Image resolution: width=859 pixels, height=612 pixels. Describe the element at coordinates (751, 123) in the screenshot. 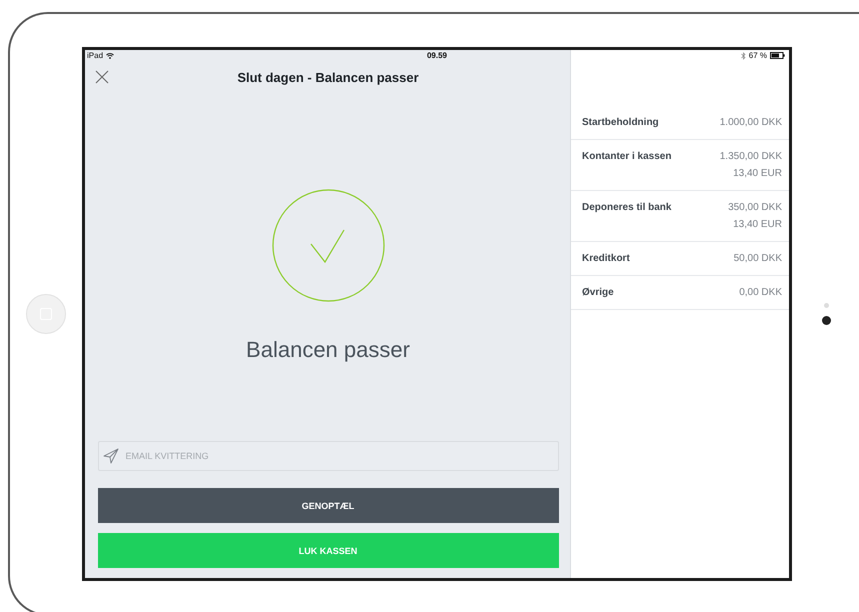

I see `summary-value: 1.000,00 DKK` at that location.